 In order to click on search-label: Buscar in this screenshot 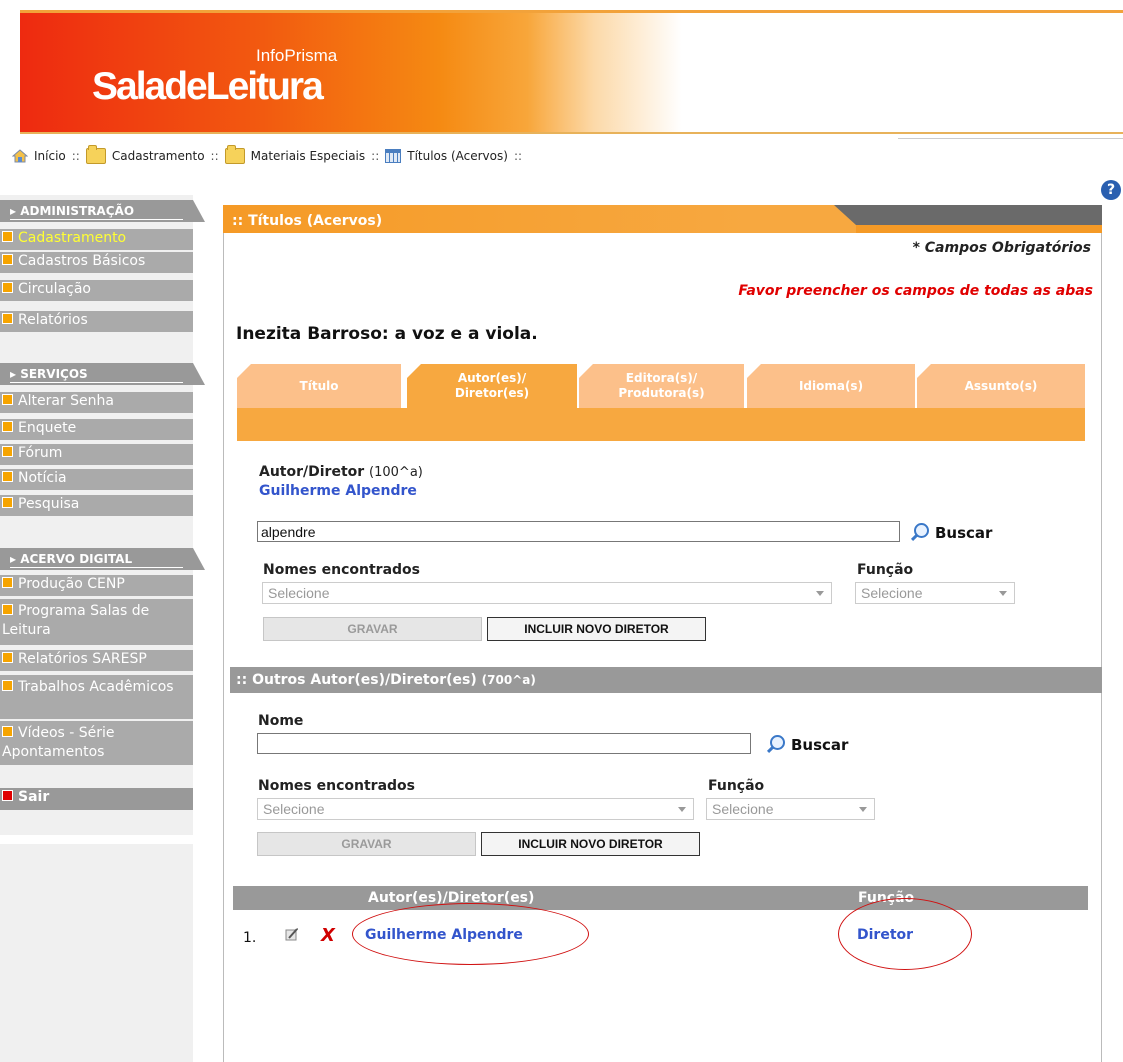, I will do `click(964, 533)`.